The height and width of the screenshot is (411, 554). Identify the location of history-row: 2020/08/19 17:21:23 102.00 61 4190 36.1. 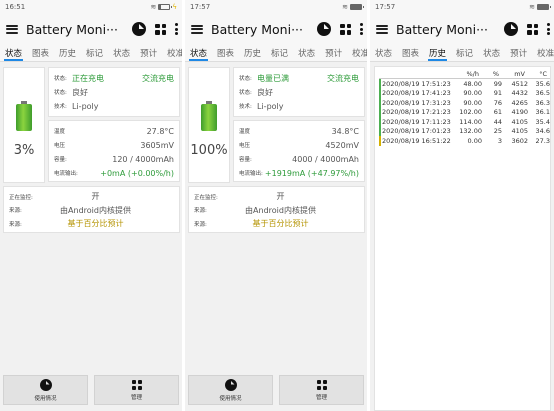
(464, 112).